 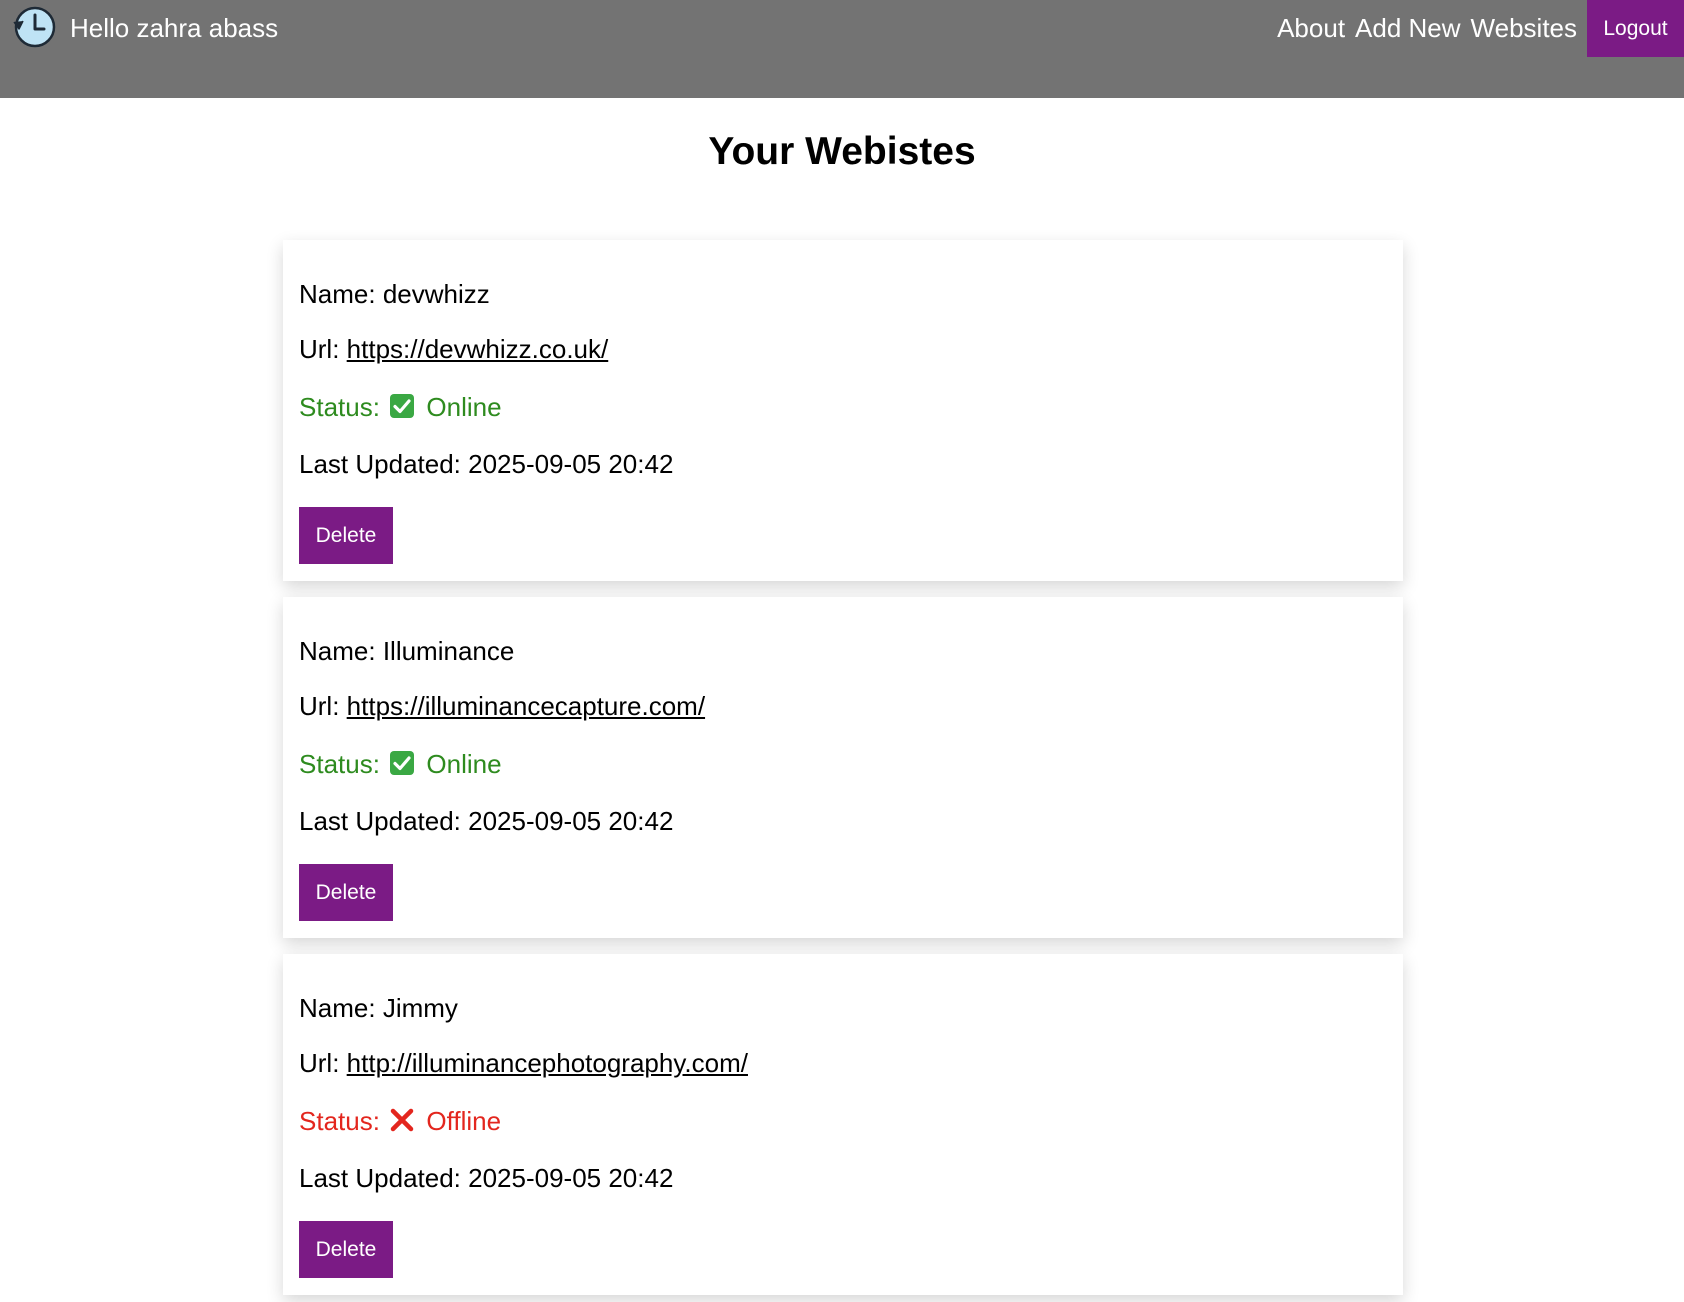 I want to click on website-url: Url: http://illuminancephotography.com/, so click(x=523, y=1063).